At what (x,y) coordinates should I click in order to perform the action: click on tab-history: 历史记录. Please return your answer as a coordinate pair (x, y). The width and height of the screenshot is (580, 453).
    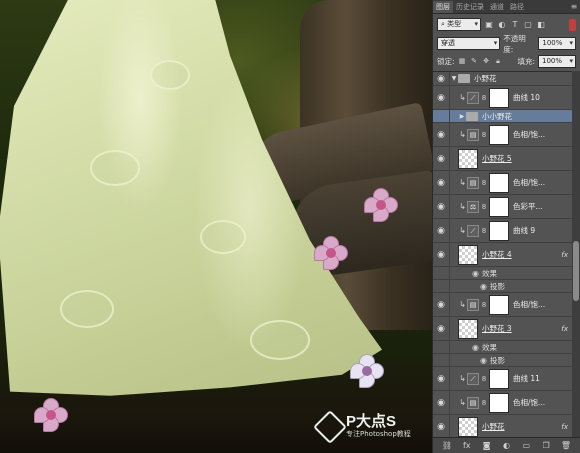
    Looking at the image, I should click on (470, 7).